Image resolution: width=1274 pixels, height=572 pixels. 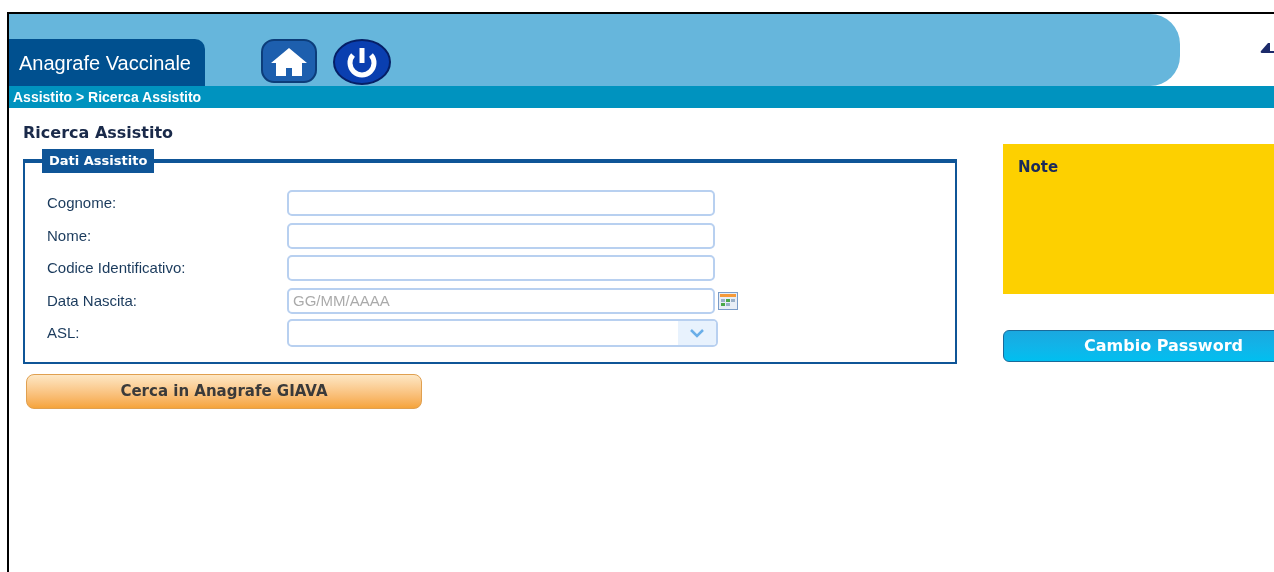 What do you see at coordinates (70, 235) in the screenshot?
I see `field-label: Nome:` at bounding box center [70, 235].